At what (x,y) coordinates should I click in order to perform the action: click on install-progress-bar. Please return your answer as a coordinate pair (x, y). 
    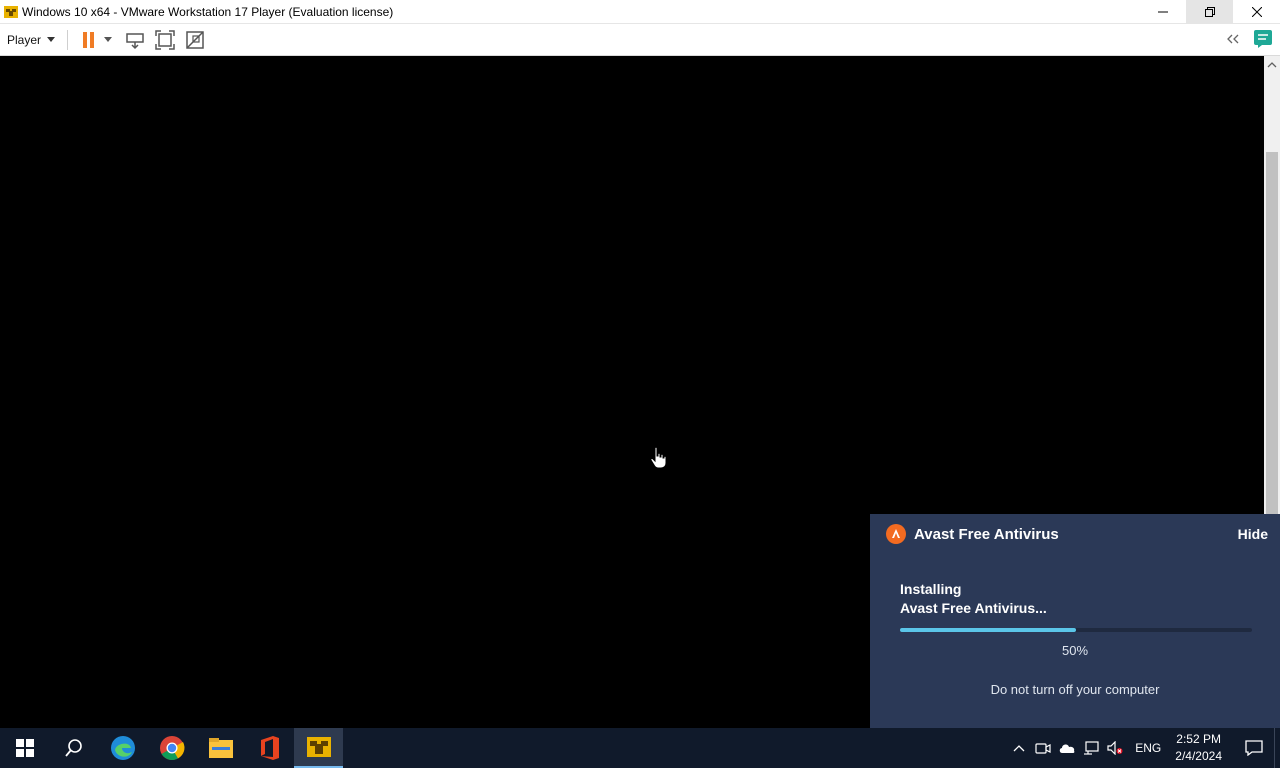
    Looking at the image, I should click on (1076, 630).